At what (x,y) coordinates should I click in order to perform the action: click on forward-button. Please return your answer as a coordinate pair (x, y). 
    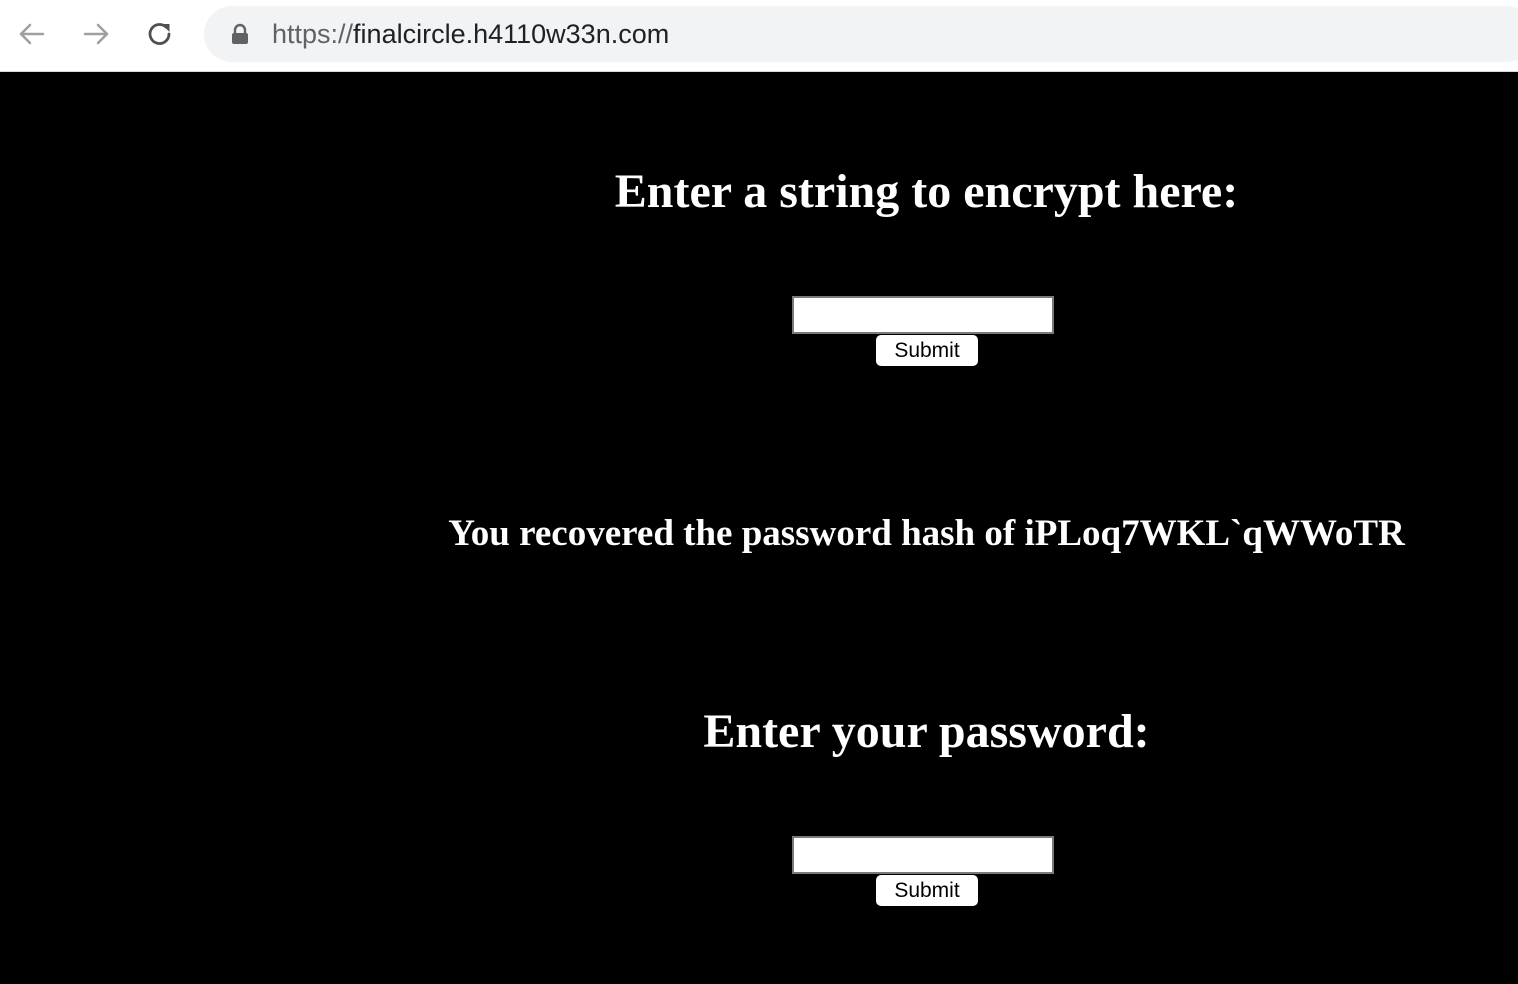
    Looking at the image, I should click on (96, 34).